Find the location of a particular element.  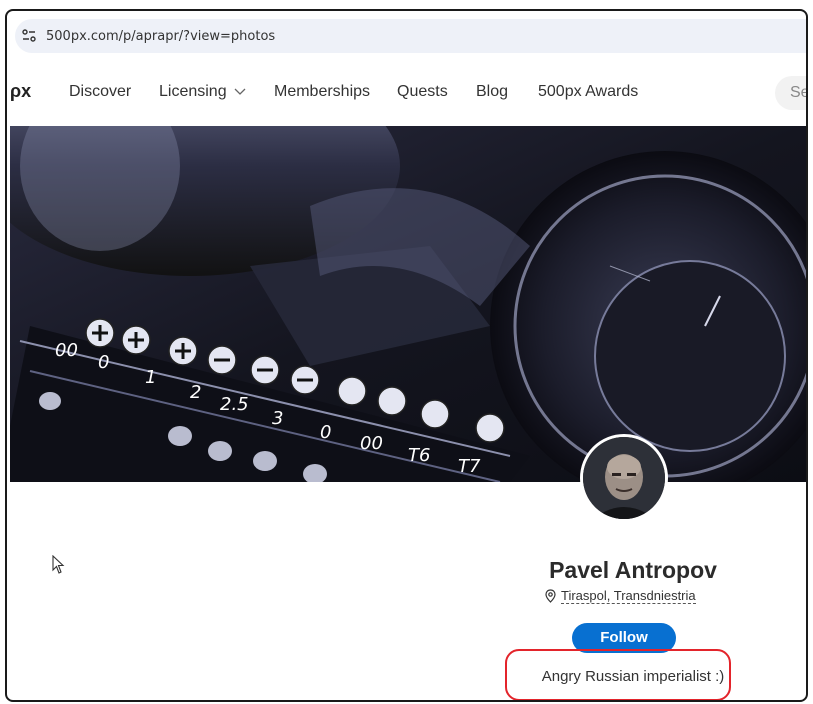

follow-button: Follow is located at coordinates (624, 638).